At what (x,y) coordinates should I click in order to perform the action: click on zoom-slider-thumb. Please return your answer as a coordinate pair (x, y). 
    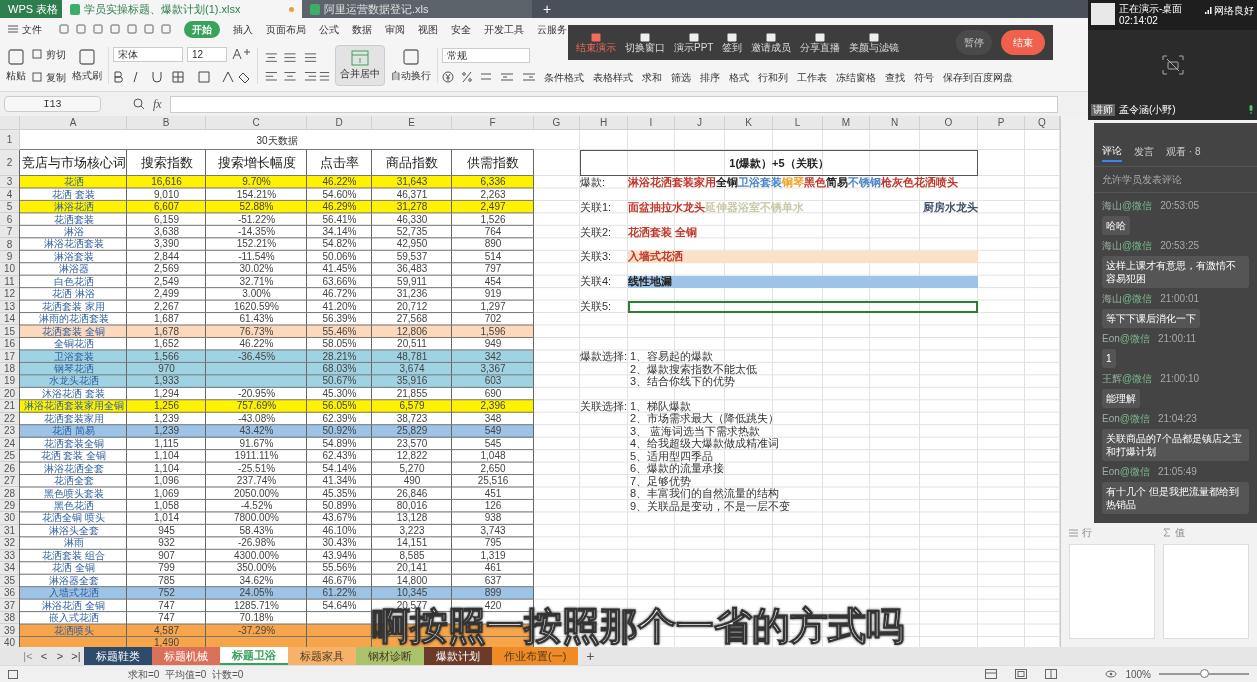
    Looking at the image, I should click on (1204, 673).